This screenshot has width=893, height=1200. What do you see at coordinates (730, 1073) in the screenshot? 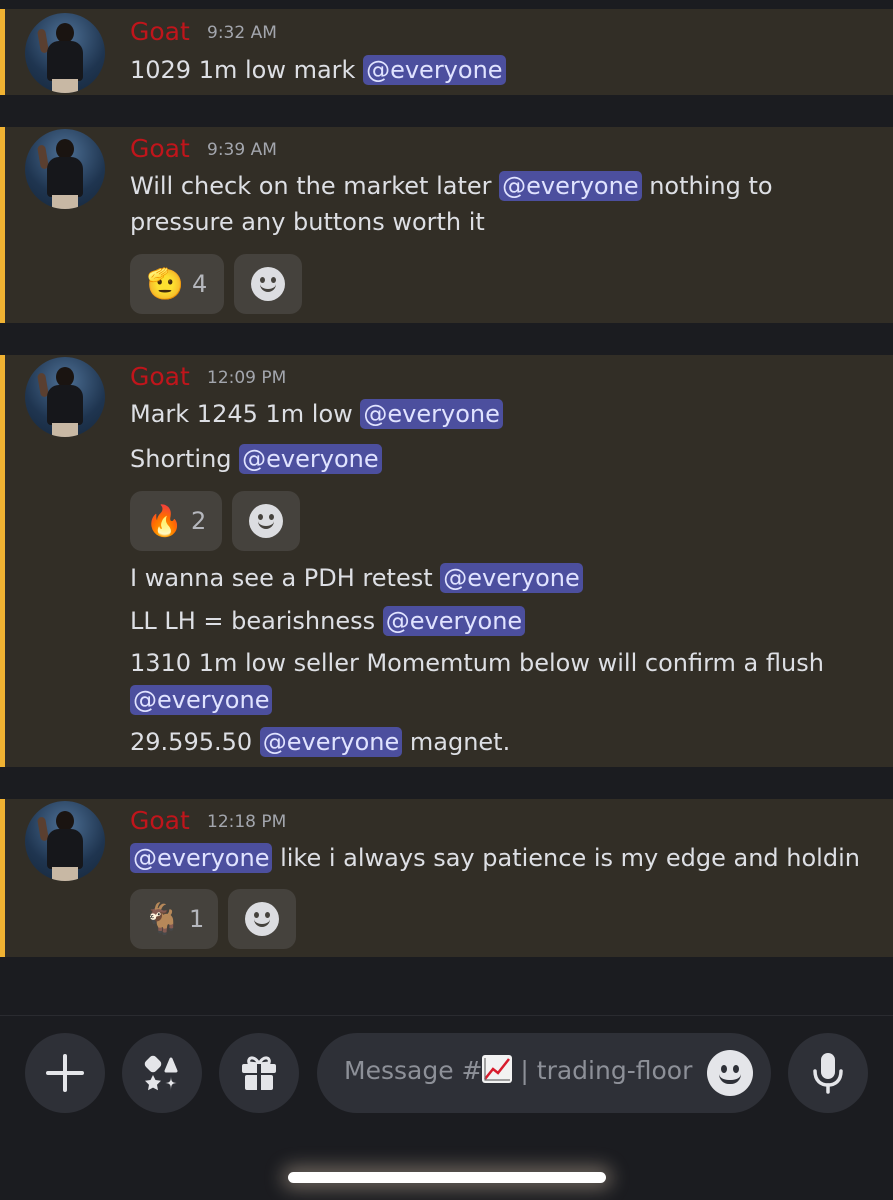
I see `emoji-picker-button` at bounding box center [730, 1073].